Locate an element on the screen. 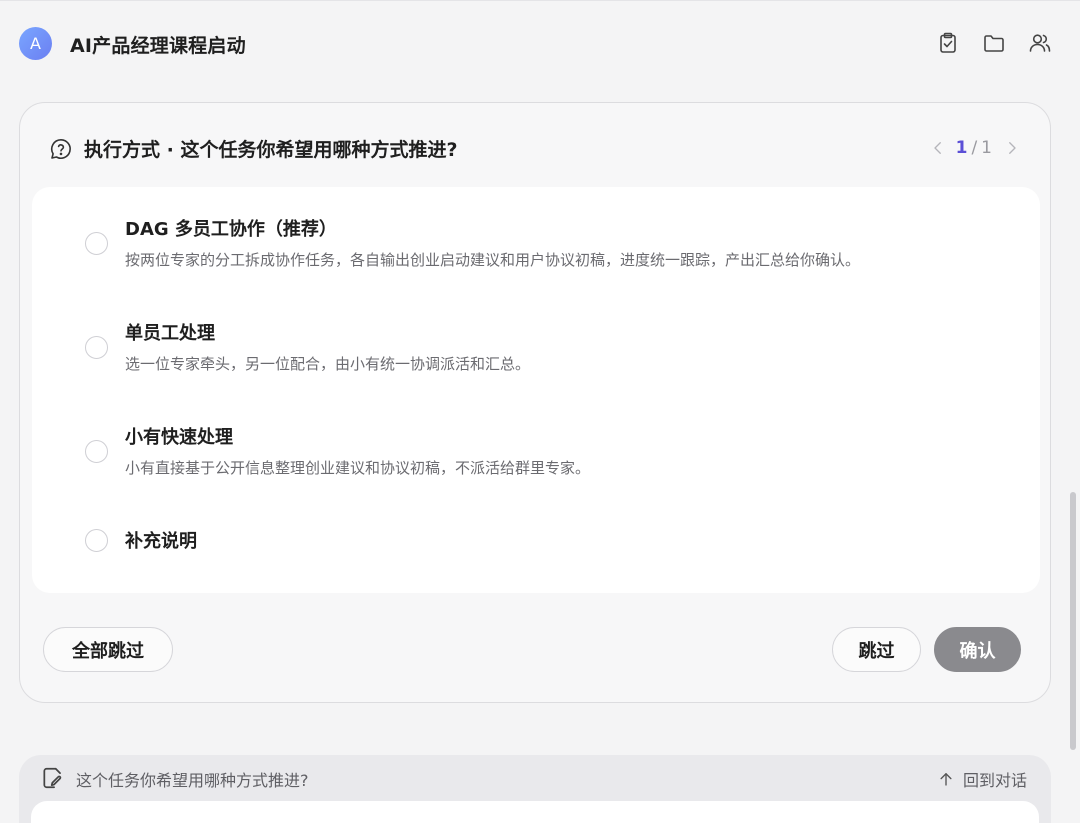 This screenshot has height=823, width=1080. option-single-employee: 单员工处理 选一位专家牵头，另一位配合，由小有统一协调派活和汇总。 is located at coordinates (536, 353).